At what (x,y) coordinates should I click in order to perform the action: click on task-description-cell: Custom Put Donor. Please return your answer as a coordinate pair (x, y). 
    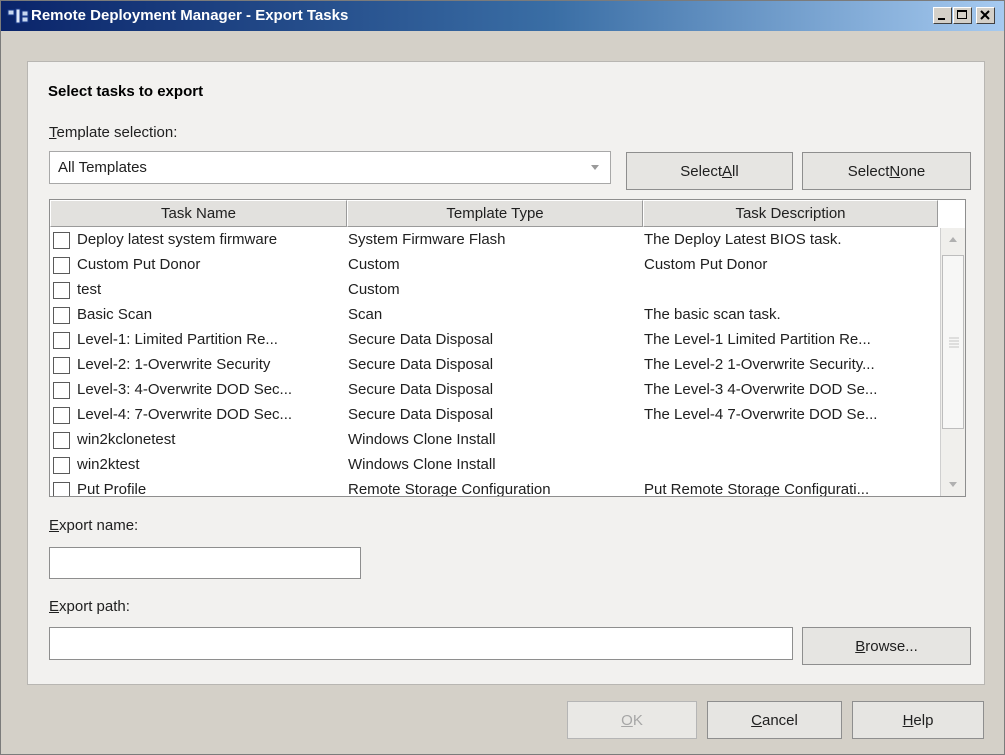
    Looking at the image, I should click on (706, 264).